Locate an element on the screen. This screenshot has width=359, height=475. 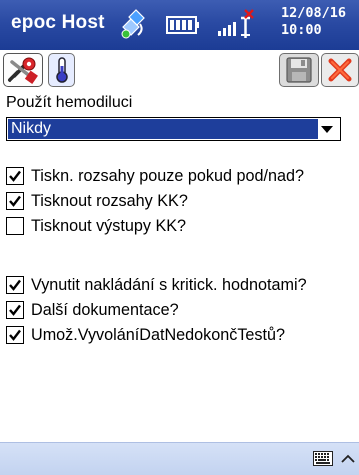
checkbox-label: Tisknout rozsahy KK? is located at coordinates (109, 200).